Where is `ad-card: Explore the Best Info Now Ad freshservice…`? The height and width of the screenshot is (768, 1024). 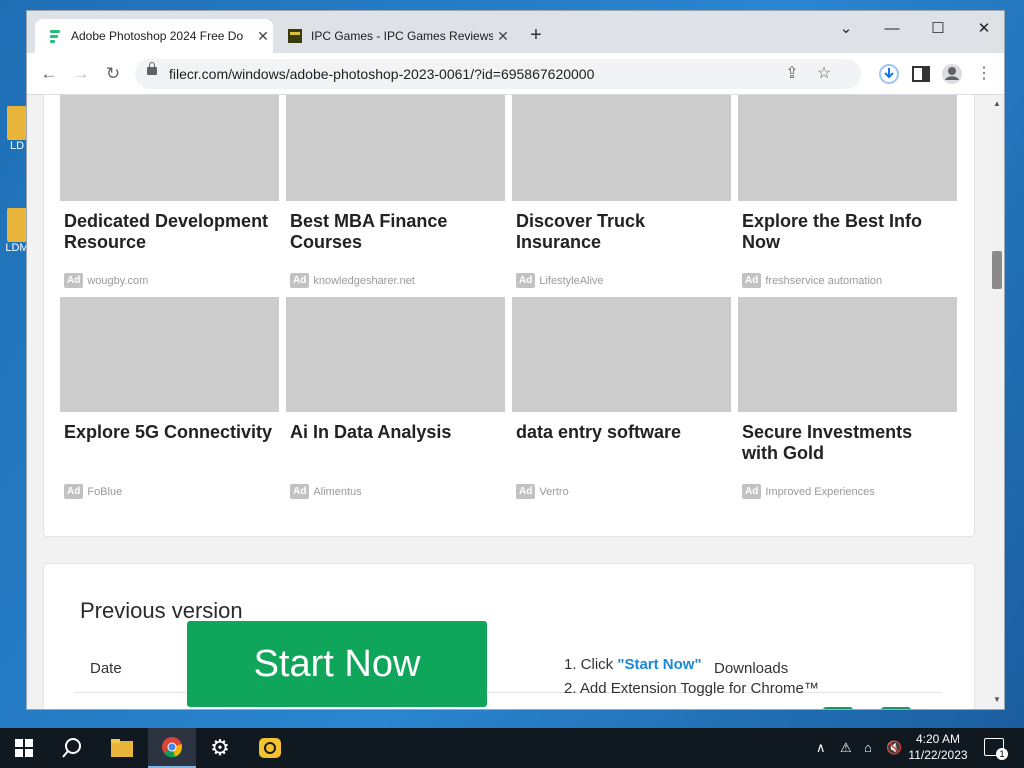
ad-card: Explore the Best Info Now Ad freshservice… is located at coordinates (847, 191).